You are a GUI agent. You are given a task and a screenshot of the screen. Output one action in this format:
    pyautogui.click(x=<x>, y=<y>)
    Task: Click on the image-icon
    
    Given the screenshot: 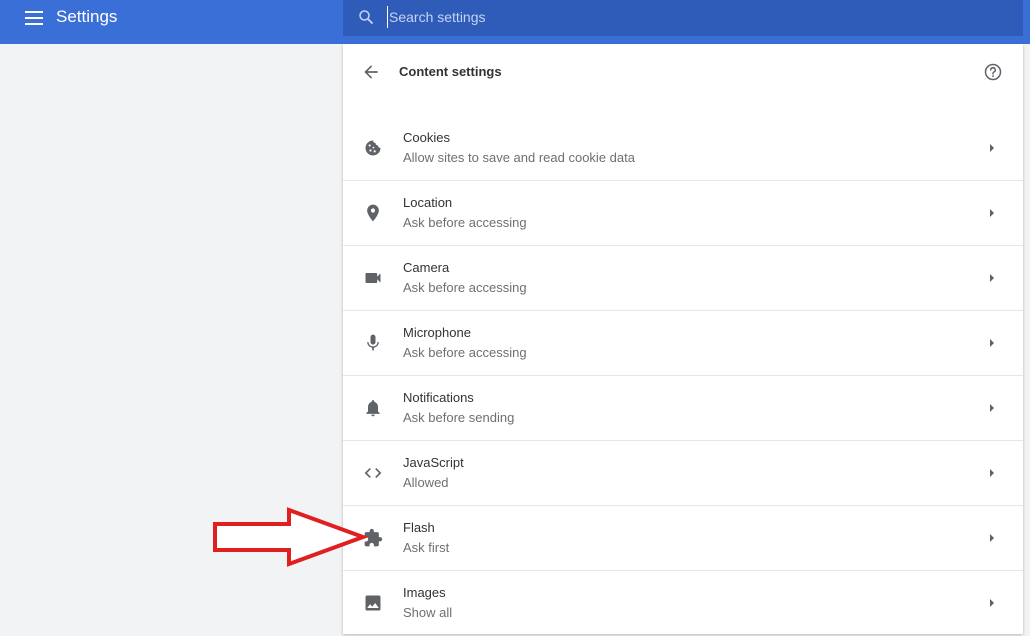 What is the action you would take?
    pyautogui.click(x=373, y=603)
    